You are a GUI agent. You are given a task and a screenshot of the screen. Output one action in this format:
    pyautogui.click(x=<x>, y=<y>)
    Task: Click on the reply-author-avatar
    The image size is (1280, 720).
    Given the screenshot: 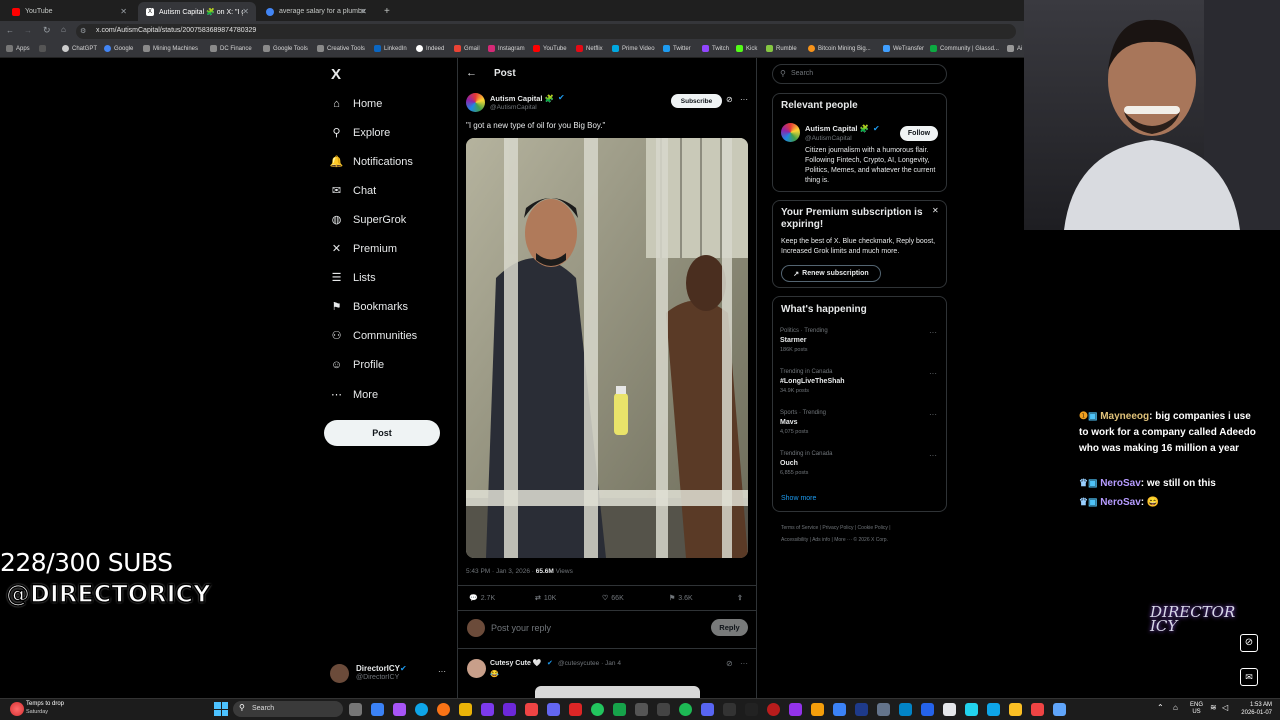 What is the action you would take?
    pyautogui.click(x=476, y=668)
    